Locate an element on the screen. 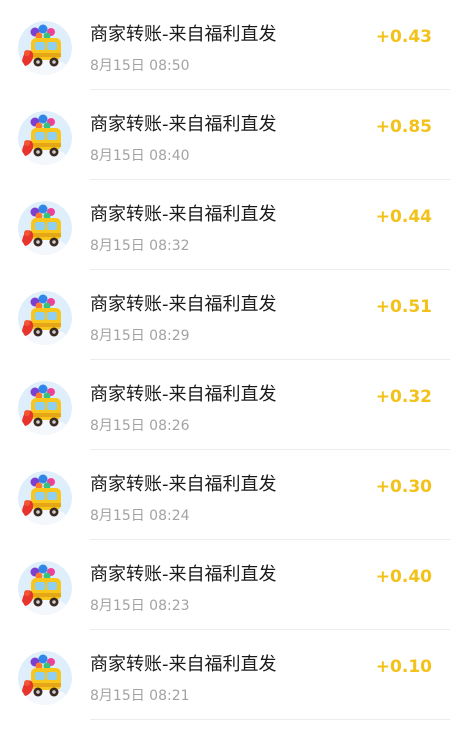 Image resolution: width=450 pixels, height=730 pixels. transaction-amount: +0.43 is located at coordinates (403, 37).